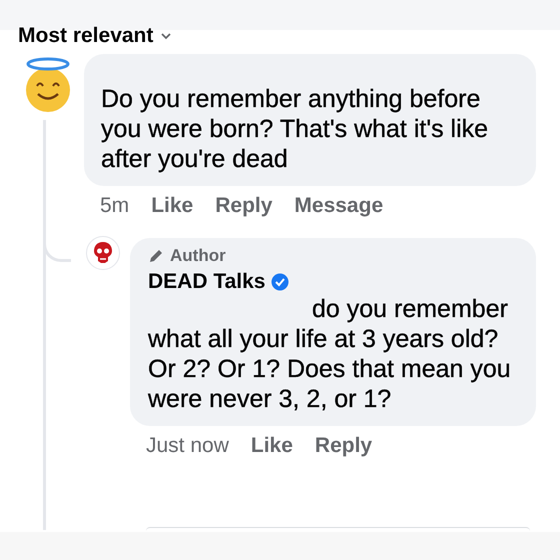  What do you see at coordinates (166, 36) in the screenshot?
I see `caret-icon` at bounding box center [166, 36].